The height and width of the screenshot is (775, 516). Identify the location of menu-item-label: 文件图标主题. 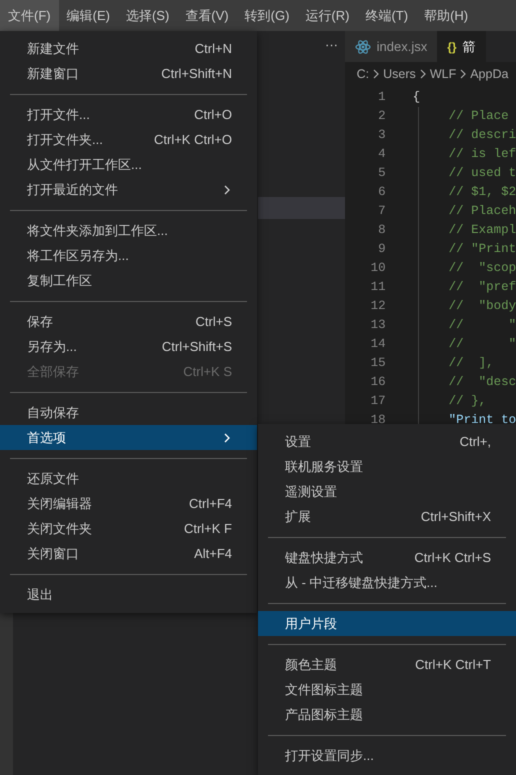
(324, 689).